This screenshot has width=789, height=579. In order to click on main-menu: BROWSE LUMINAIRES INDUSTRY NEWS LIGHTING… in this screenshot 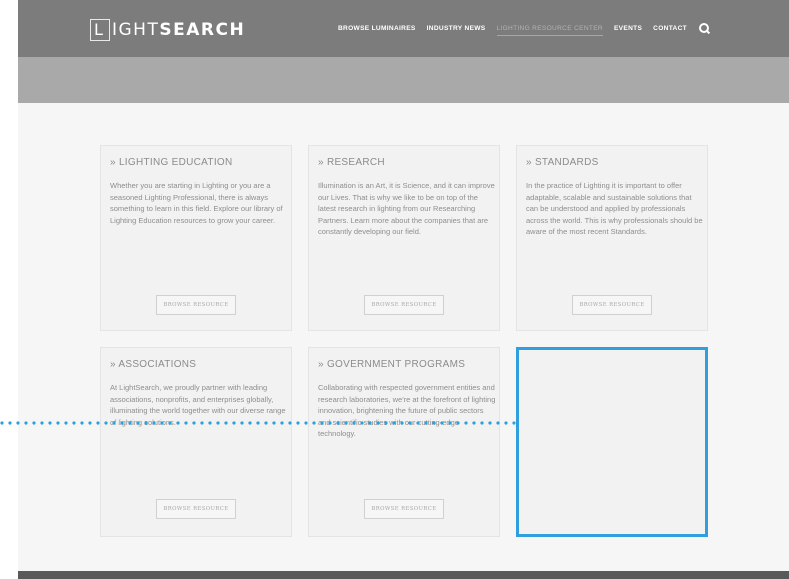, I will do `click(524, 28)`.